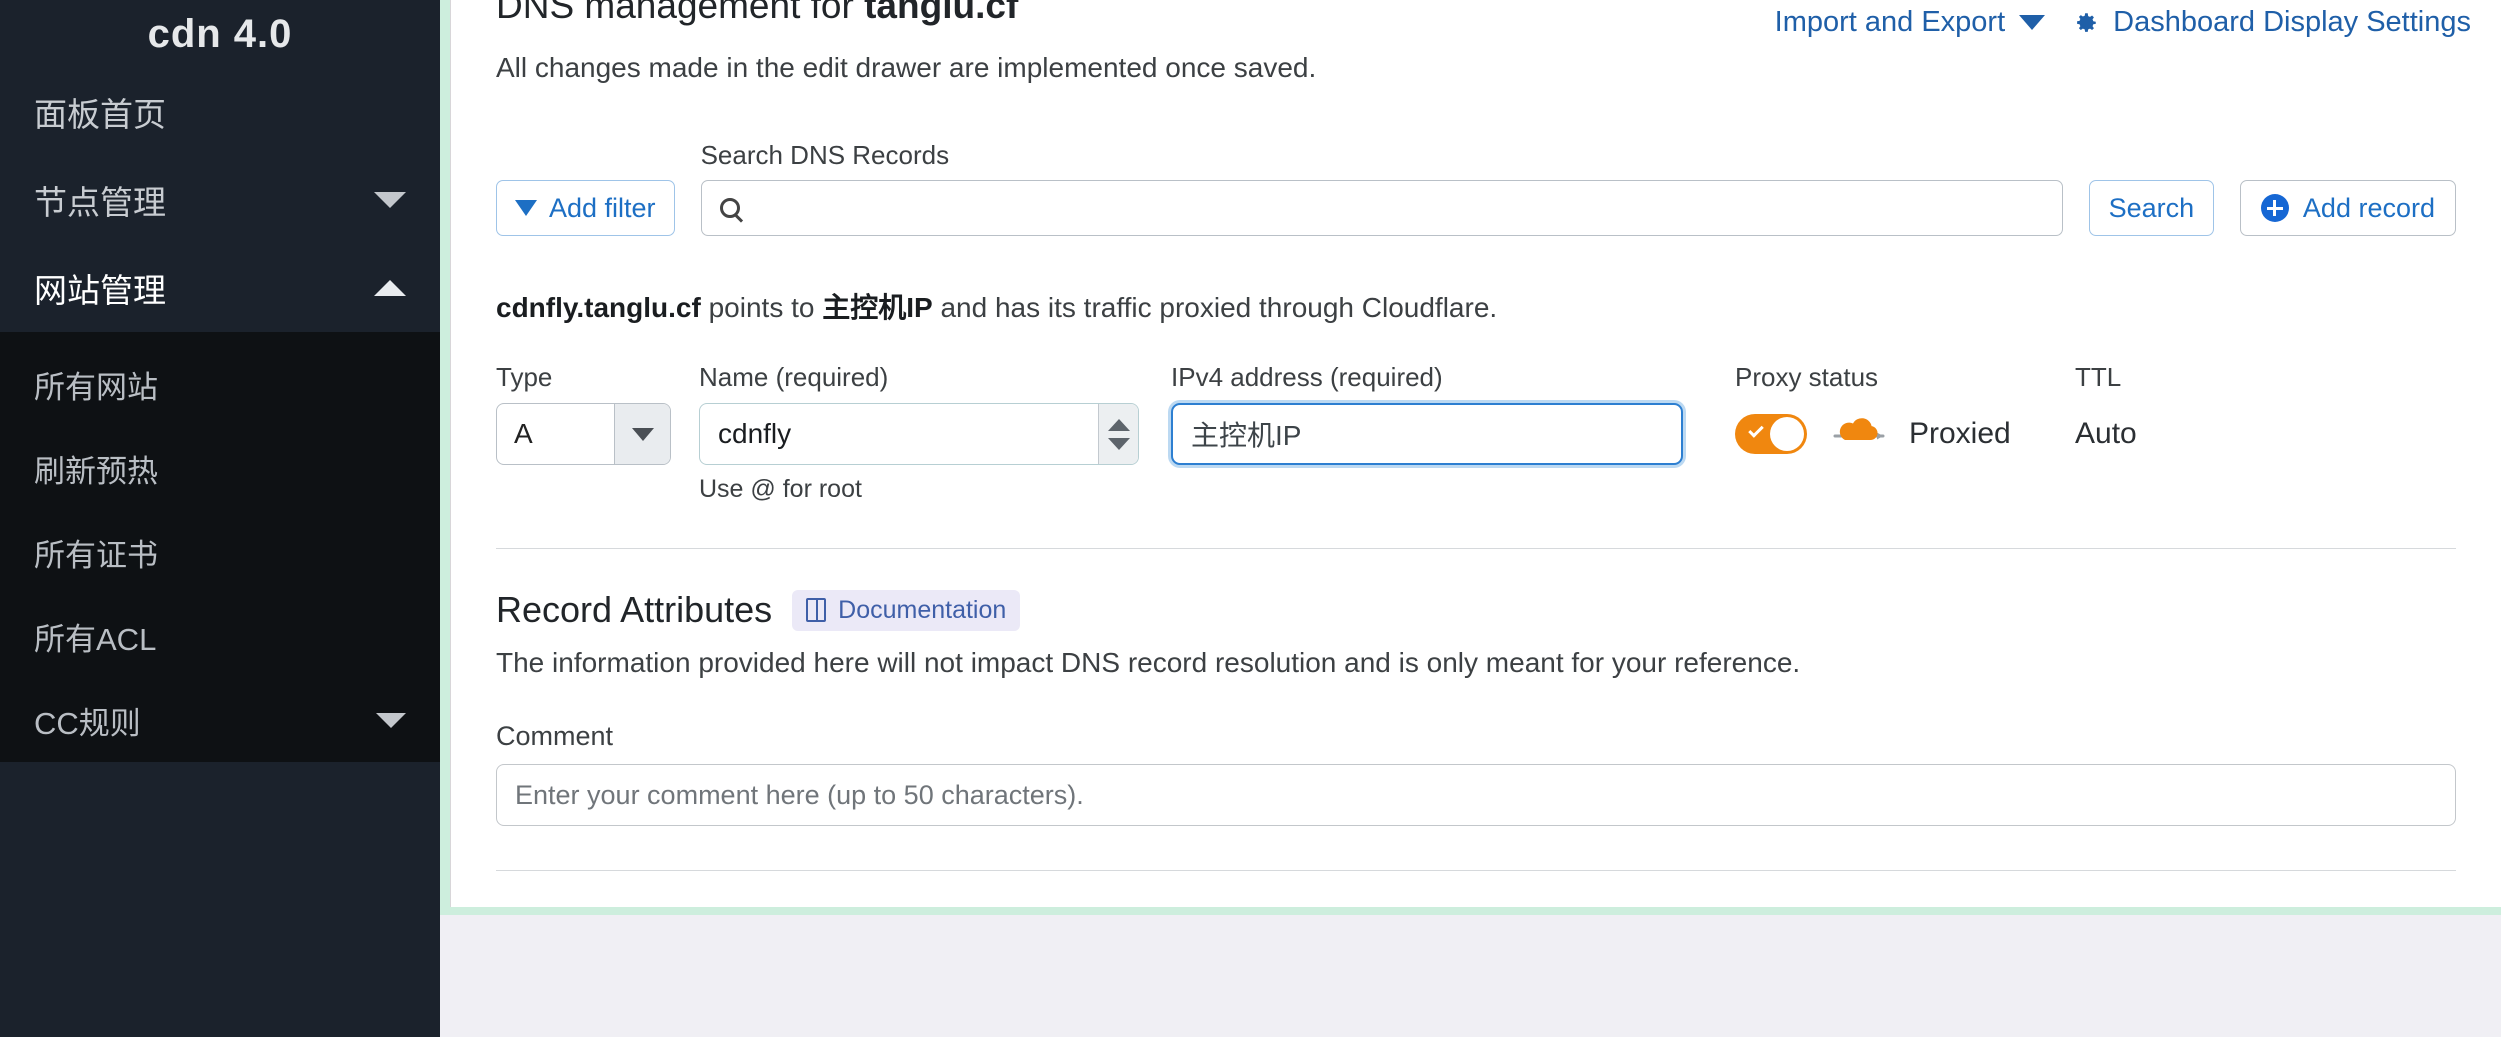 The width and height of the screenshot is (2501, 1037). I want to click on name-input, so click(899, 434).